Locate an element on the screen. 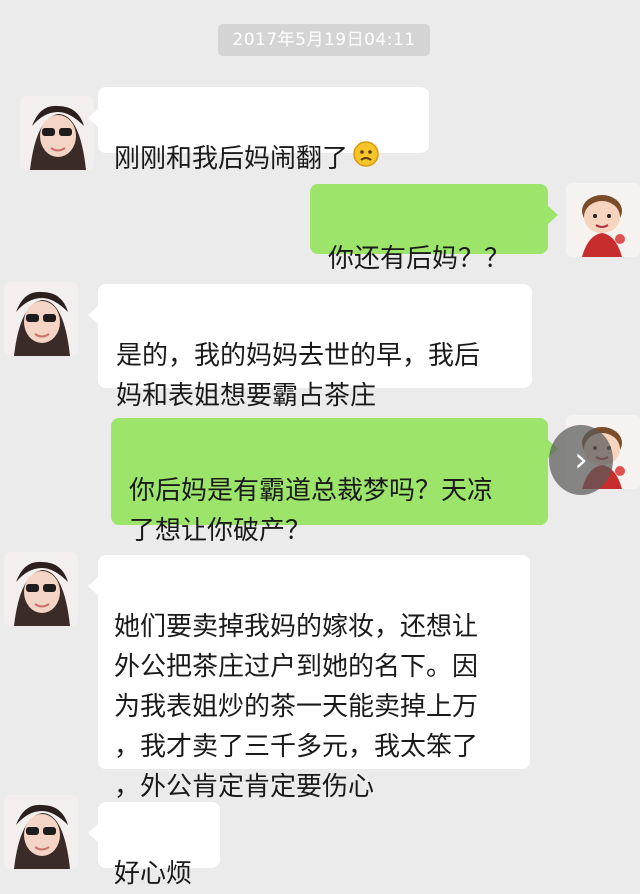 The width and height of the screenshot is (640, 894). sad-face-icon is located at coordinates (366, 160).